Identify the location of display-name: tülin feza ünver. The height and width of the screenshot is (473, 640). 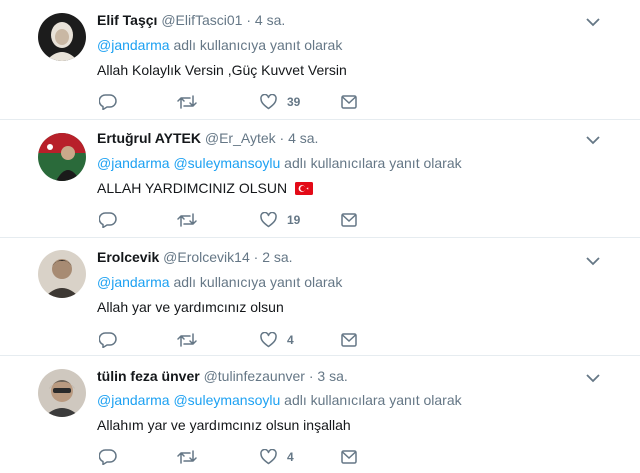
(148, 376).